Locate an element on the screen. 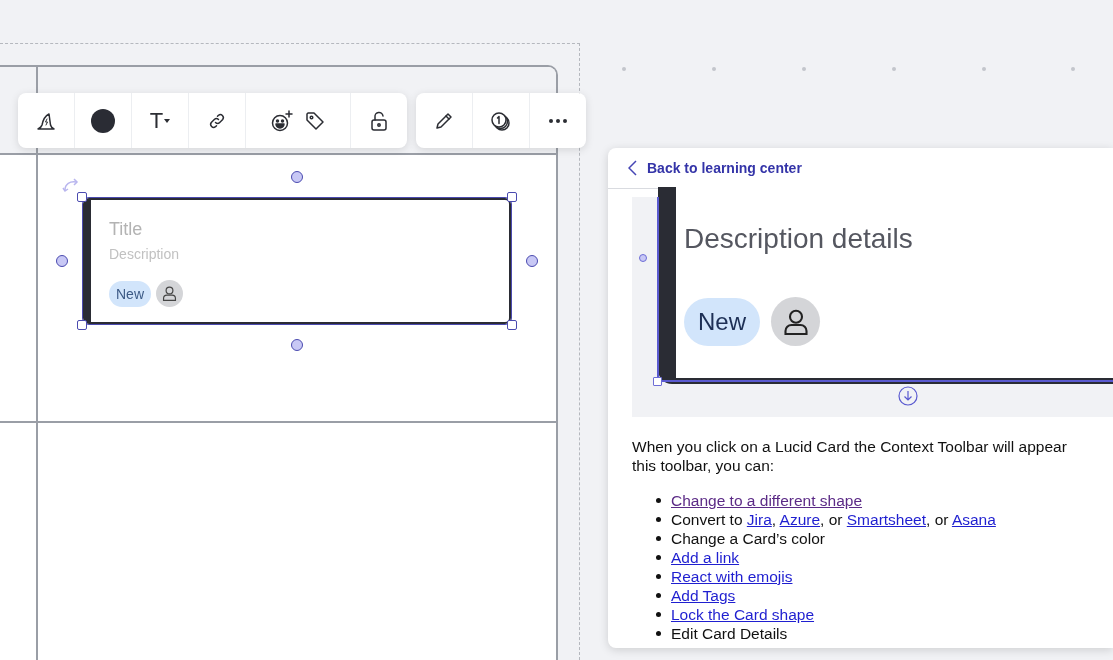 Image resolution: width=1113 pixels, height=660 pixels. help-link: Azure is located at coordinates (800, 519).